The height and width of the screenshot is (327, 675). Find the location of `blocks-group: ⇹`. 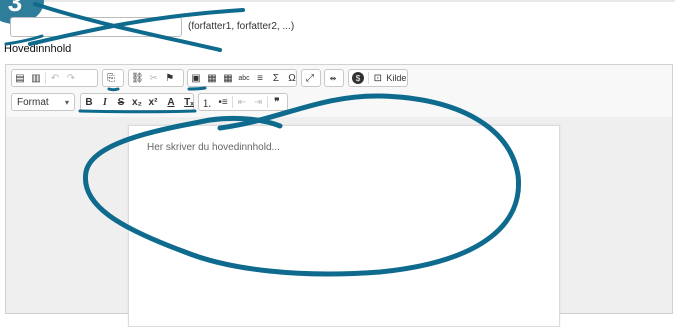

blocks-group: ⇹ is located at coordinates (334, 78).